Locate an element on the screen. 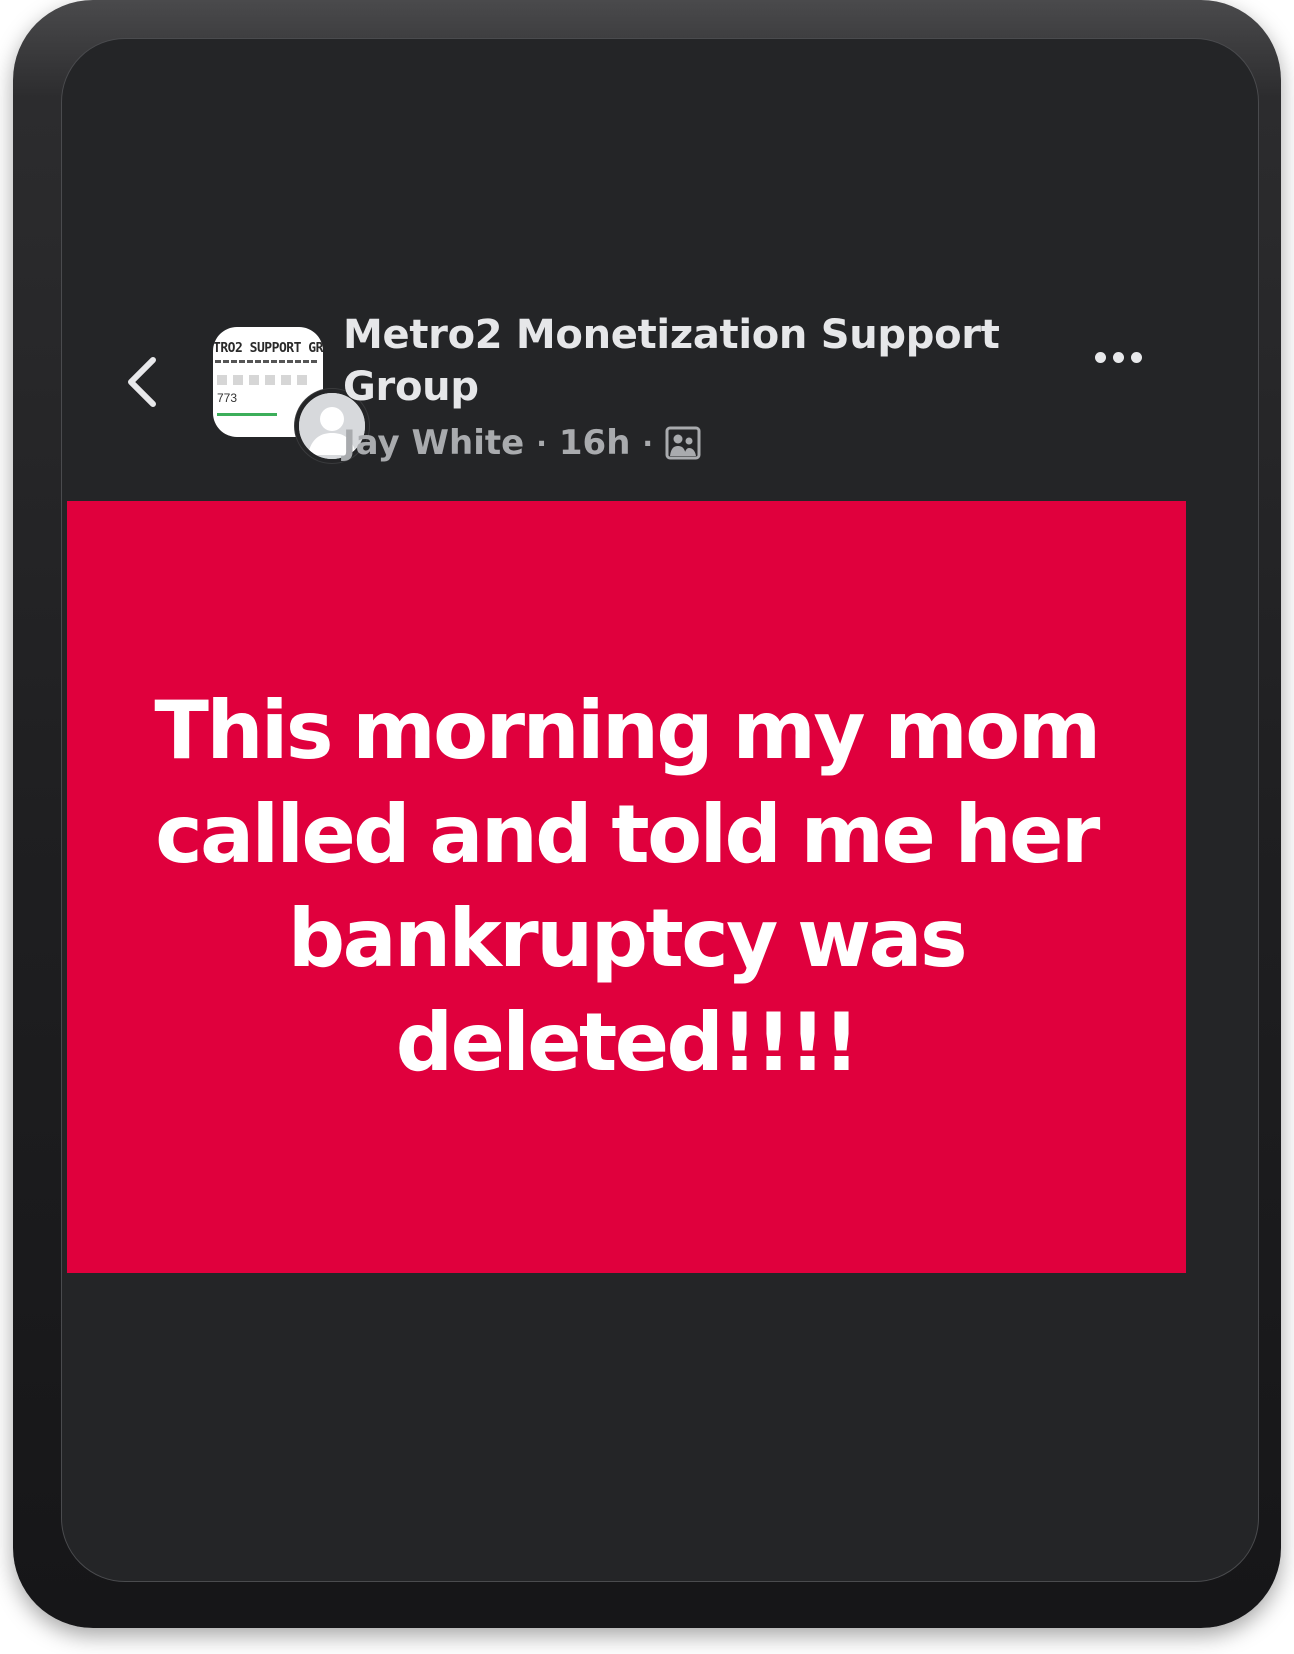  author-name-link: Jay White is located at coordinates (433, 443).